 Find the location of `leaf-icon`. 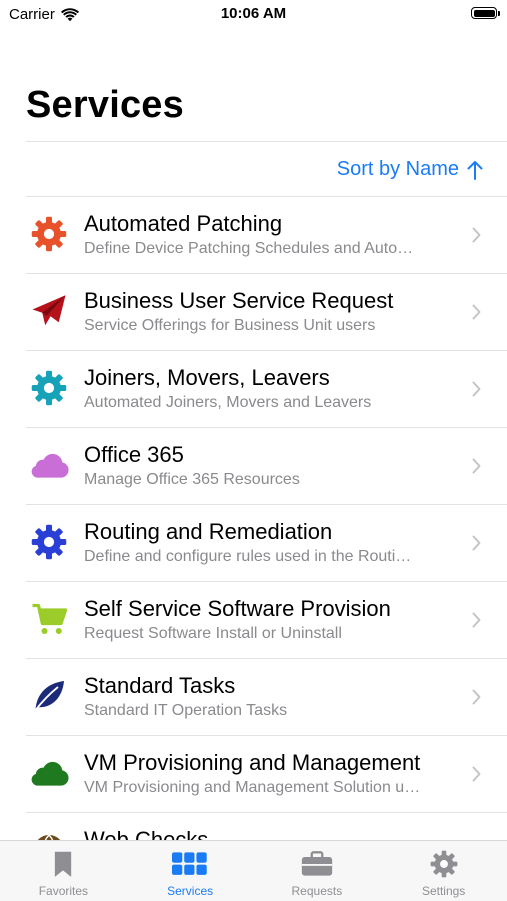

leaf-icon is located at coordinates (49, 696).